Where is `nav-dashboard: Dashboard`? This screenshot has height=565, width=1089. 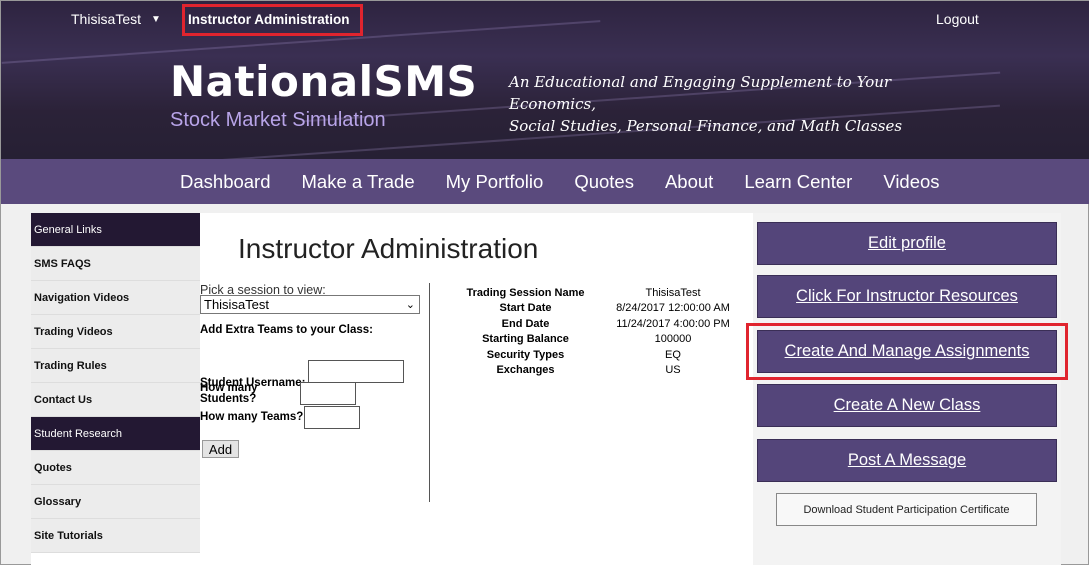
nav-dashboard: Dashboard is located at coordinates (225, 182).